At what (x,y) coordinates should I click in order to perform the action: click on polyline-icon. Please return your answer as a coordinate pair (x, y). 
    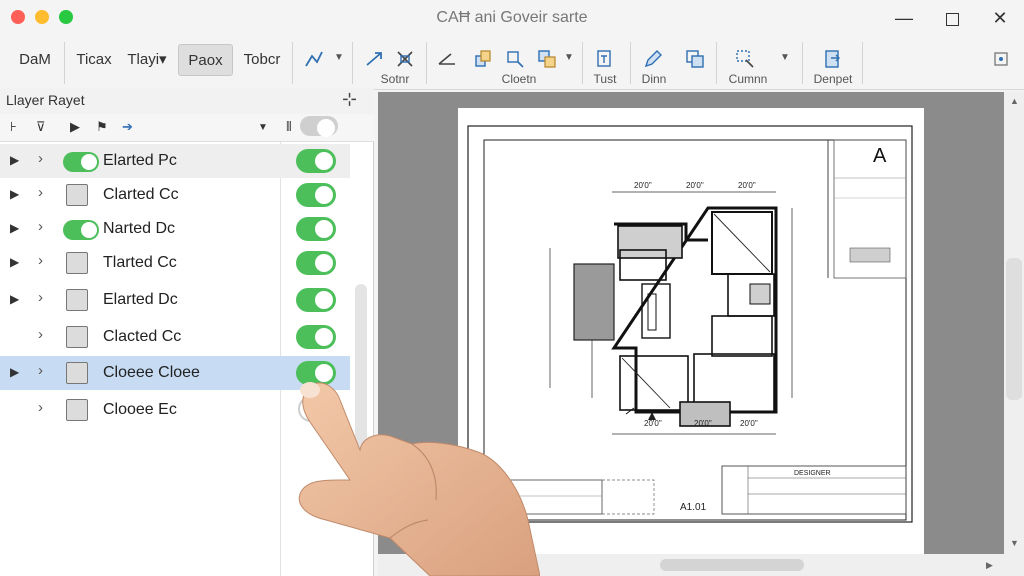
    Looking at the image, I should click on (314, 59).